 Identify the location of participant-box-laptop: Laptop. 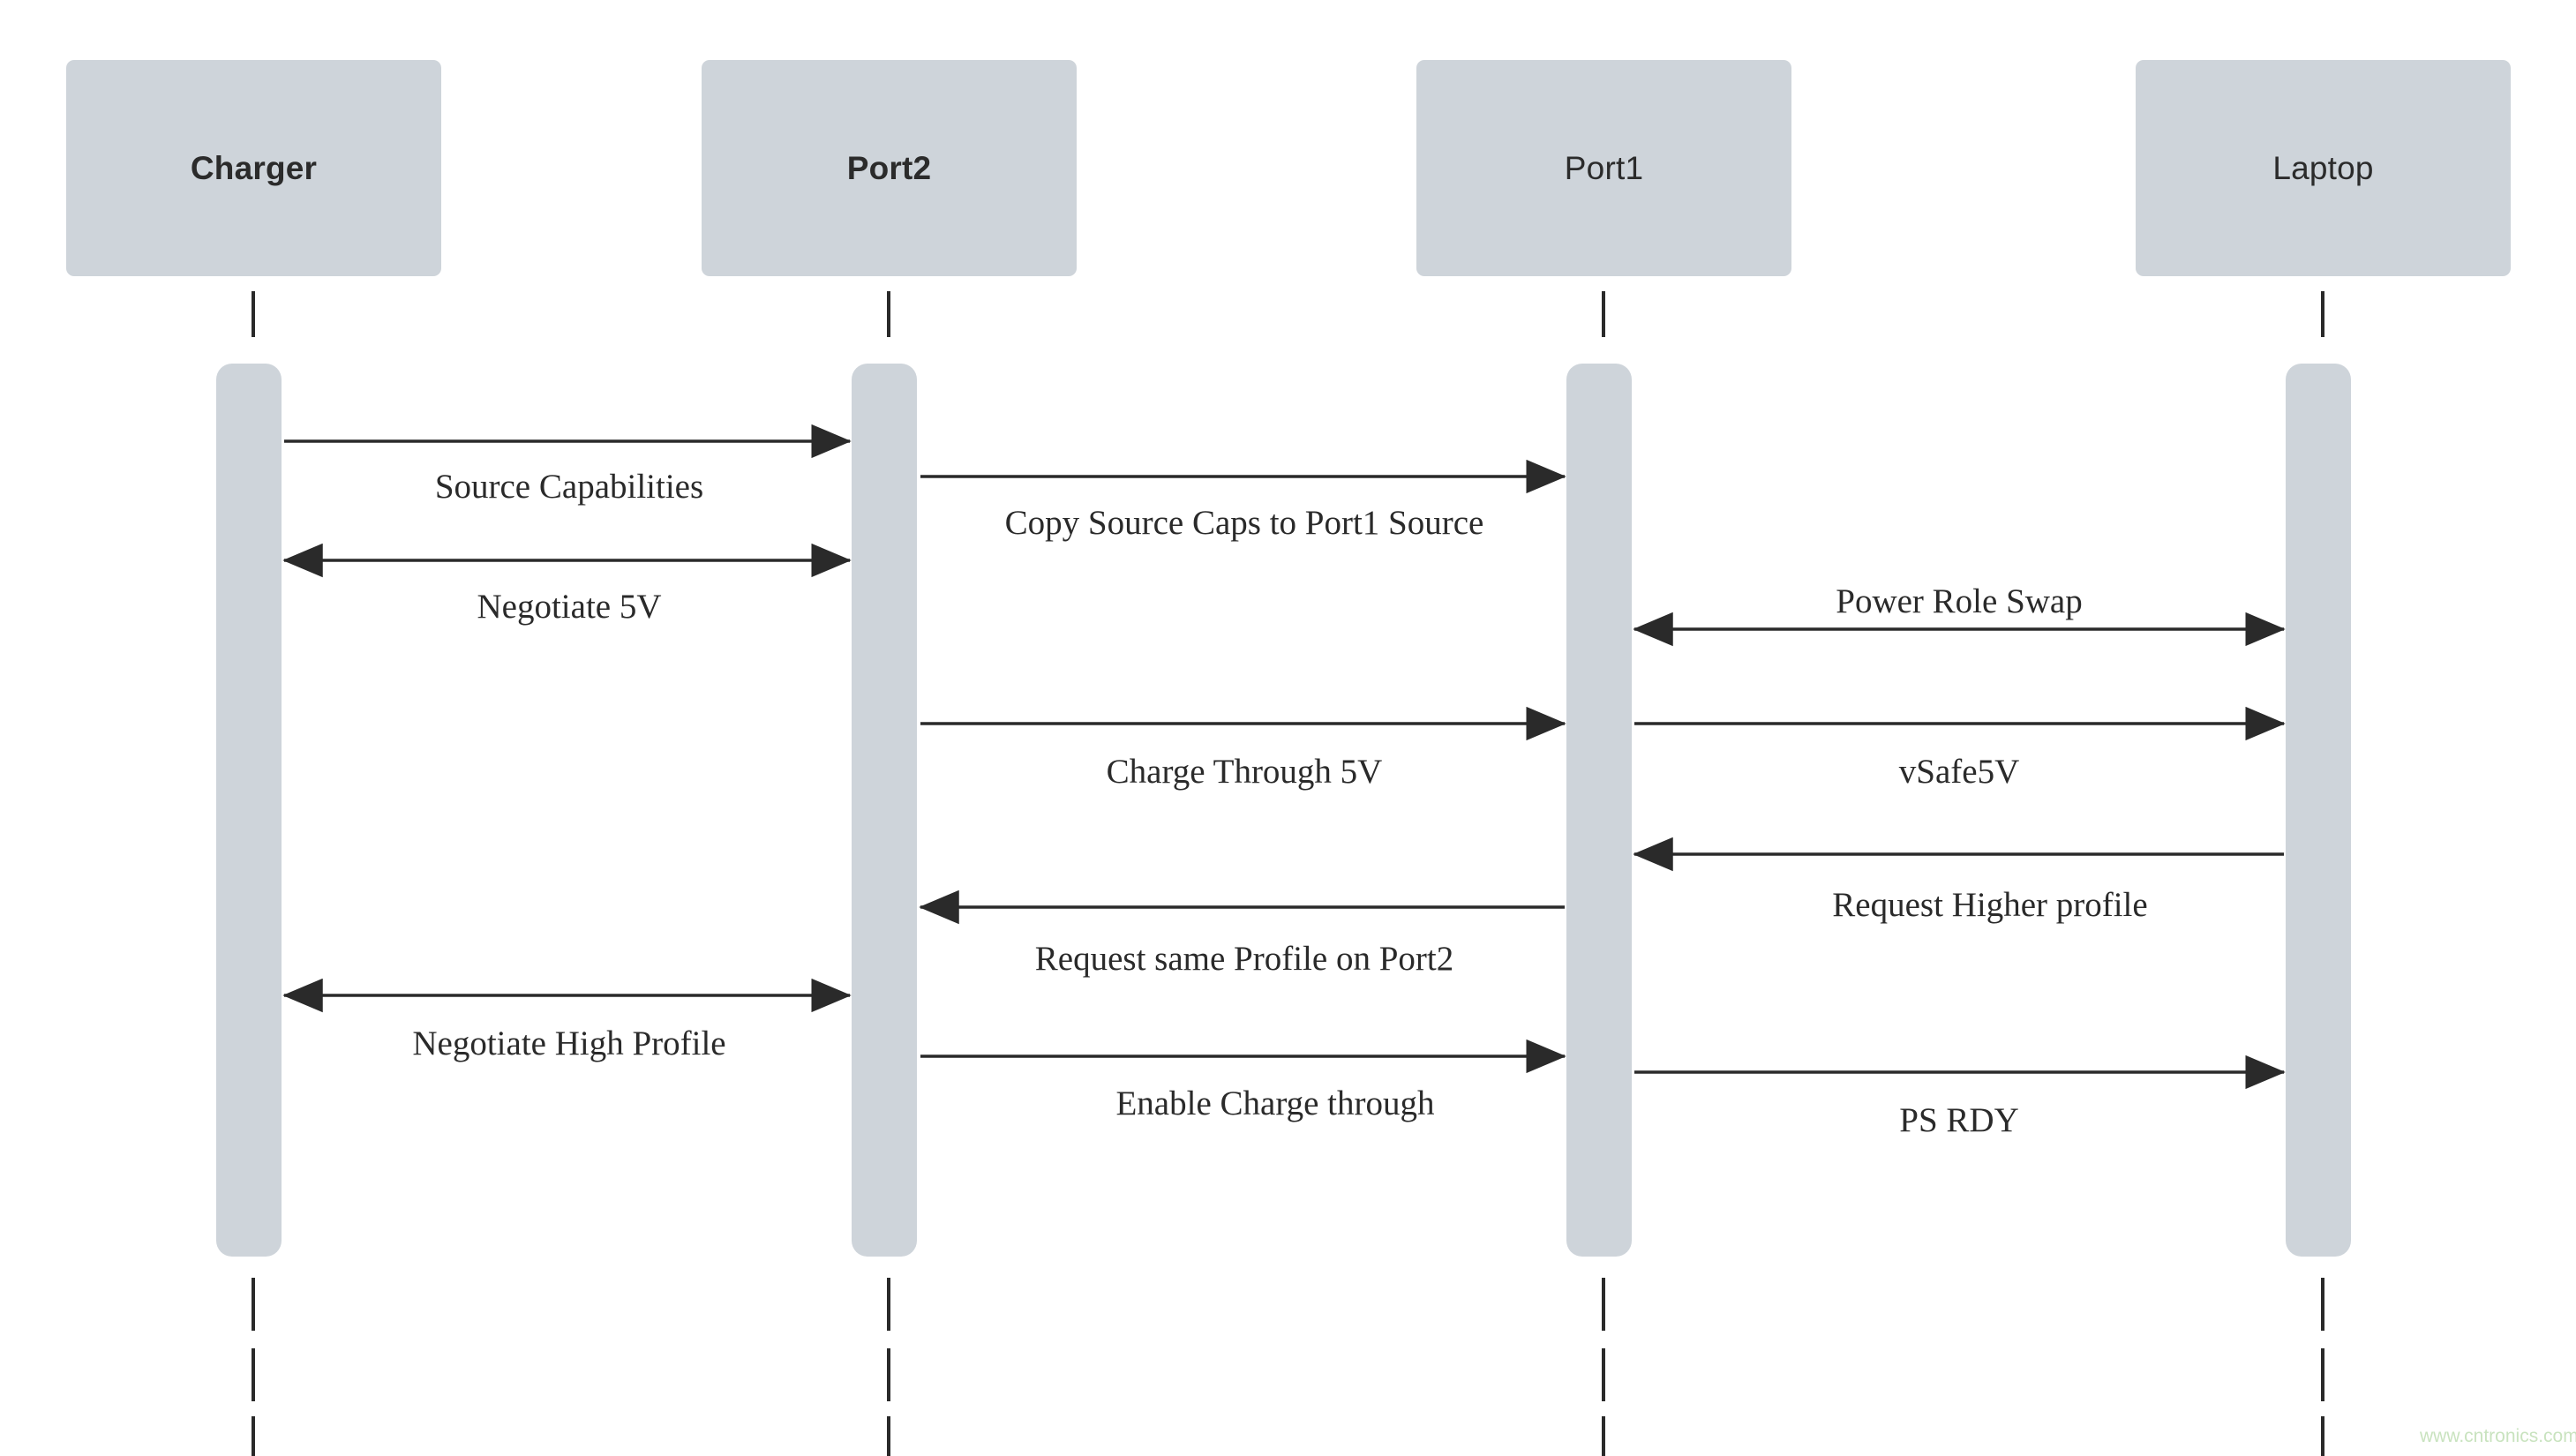
(2323, 168).